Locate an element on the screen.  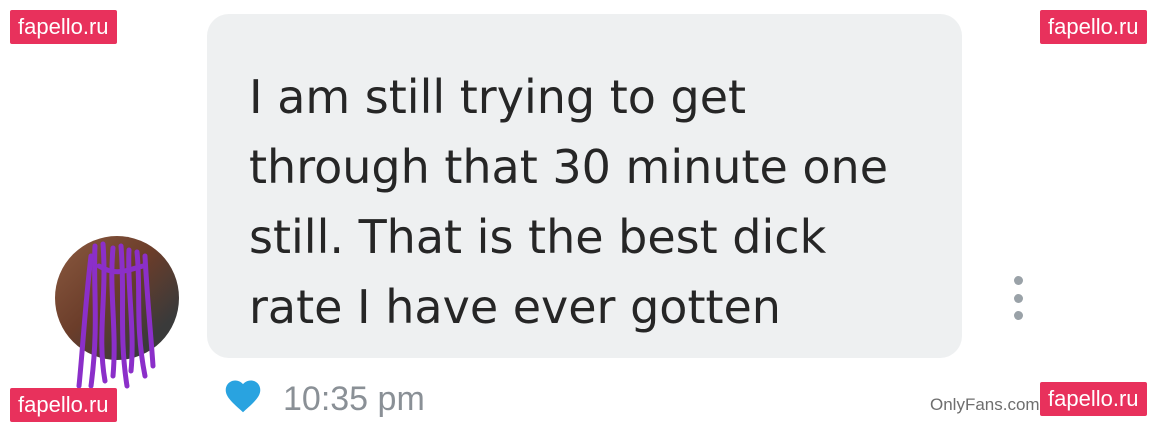
more-options-icon is located at coordinates (1018, 298).